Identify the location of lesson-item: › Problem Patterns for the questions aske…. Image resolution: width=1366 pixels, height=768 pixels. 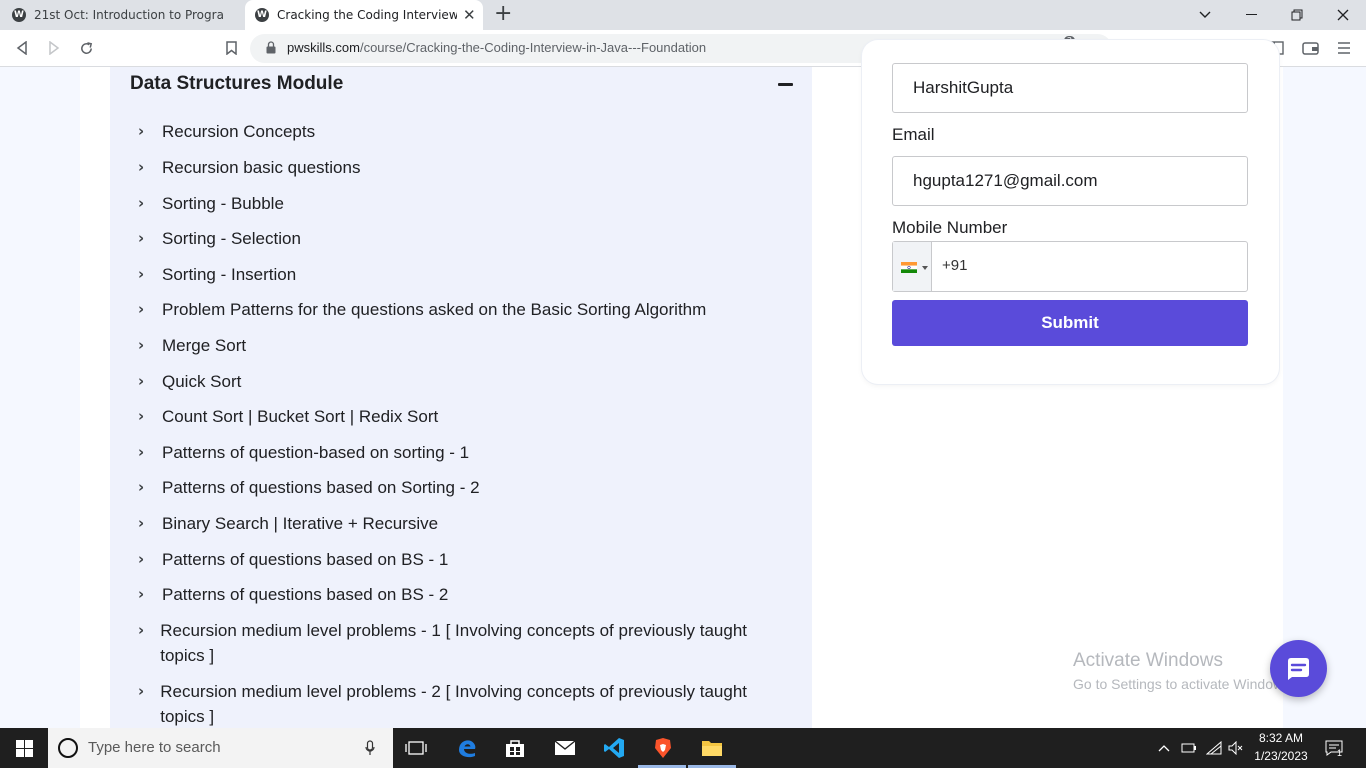
(448, 309).